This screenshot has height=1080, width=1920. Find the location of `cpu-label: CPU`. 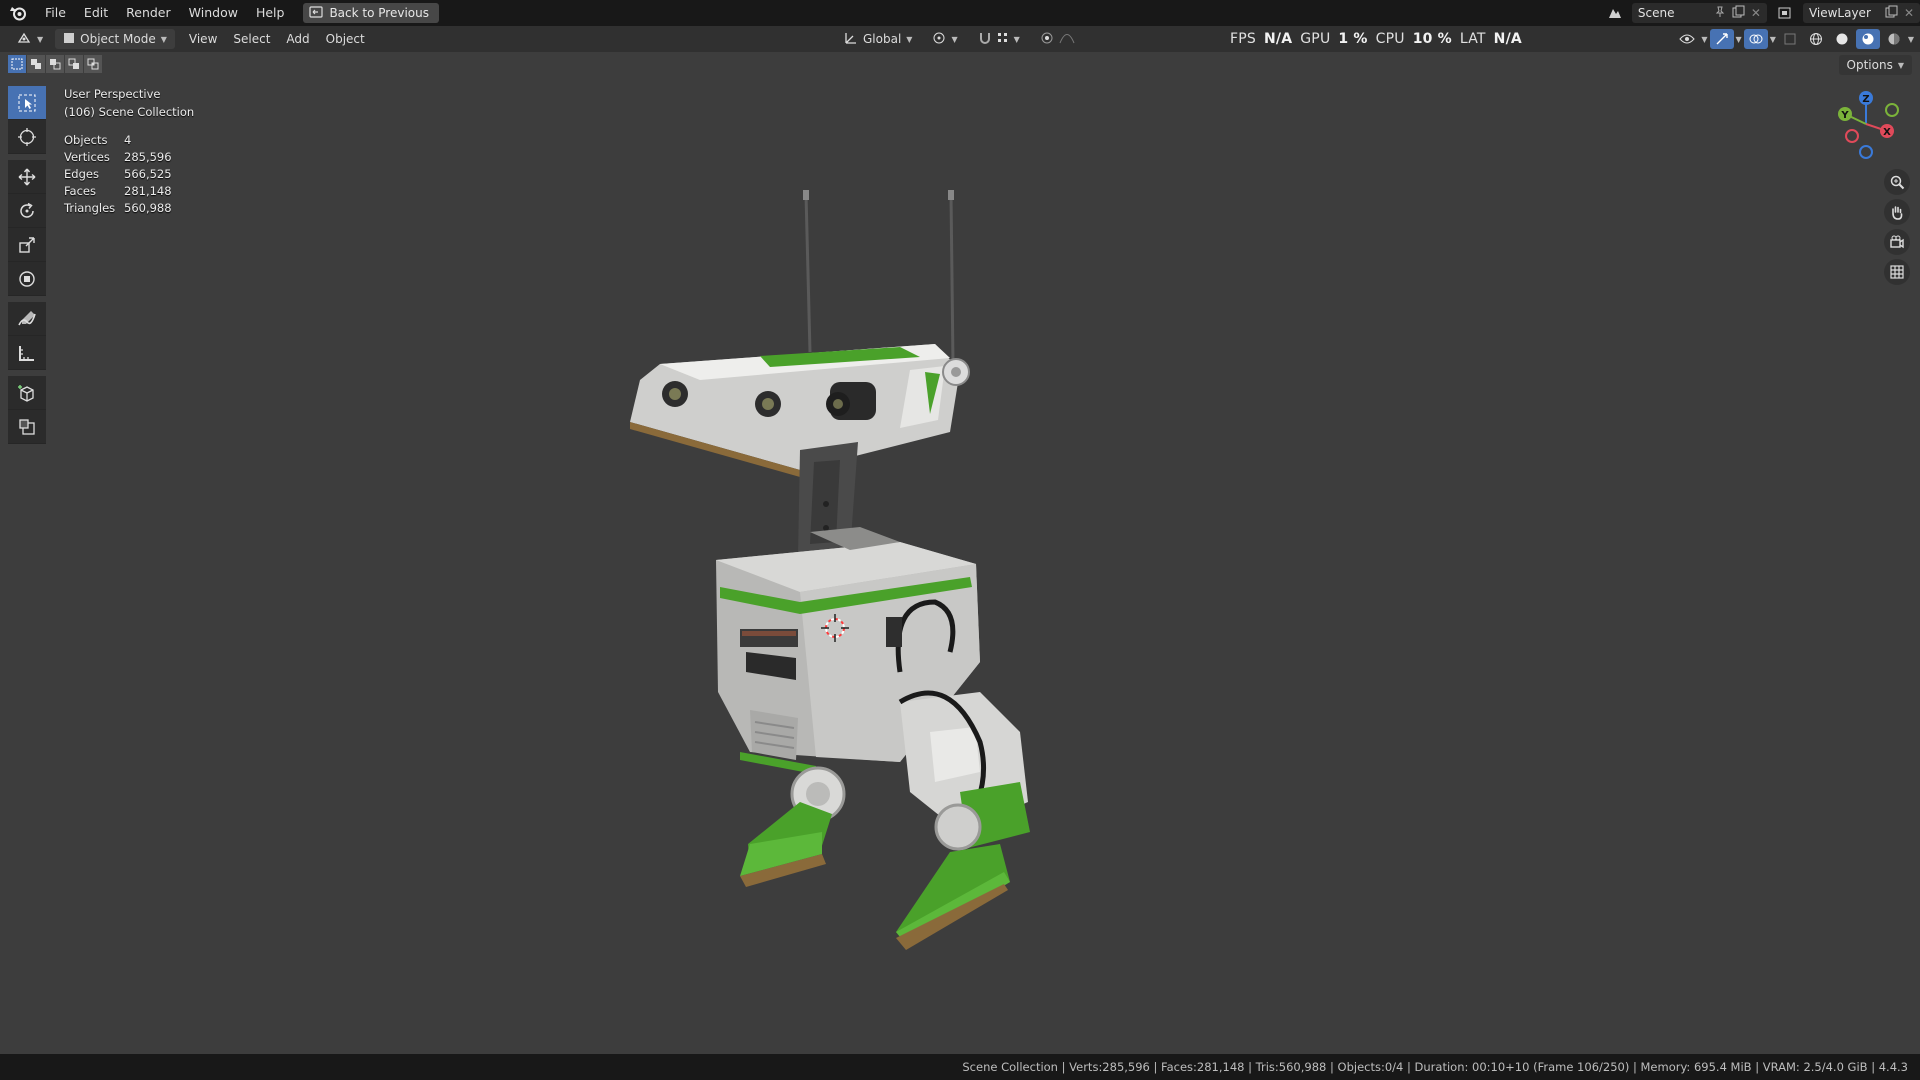

cpu-label: CPU is located at coordinates (1390, 39).